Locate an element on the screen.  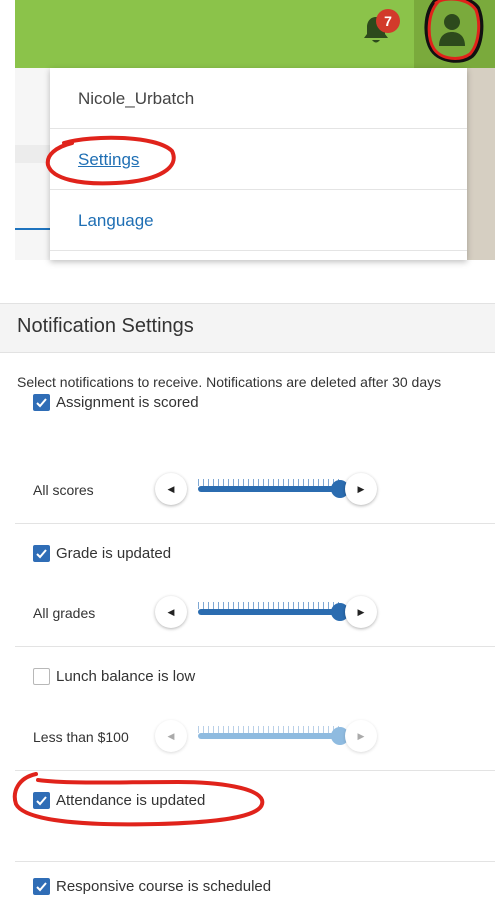
level-label: All grades is located at coordinates (64, 613).